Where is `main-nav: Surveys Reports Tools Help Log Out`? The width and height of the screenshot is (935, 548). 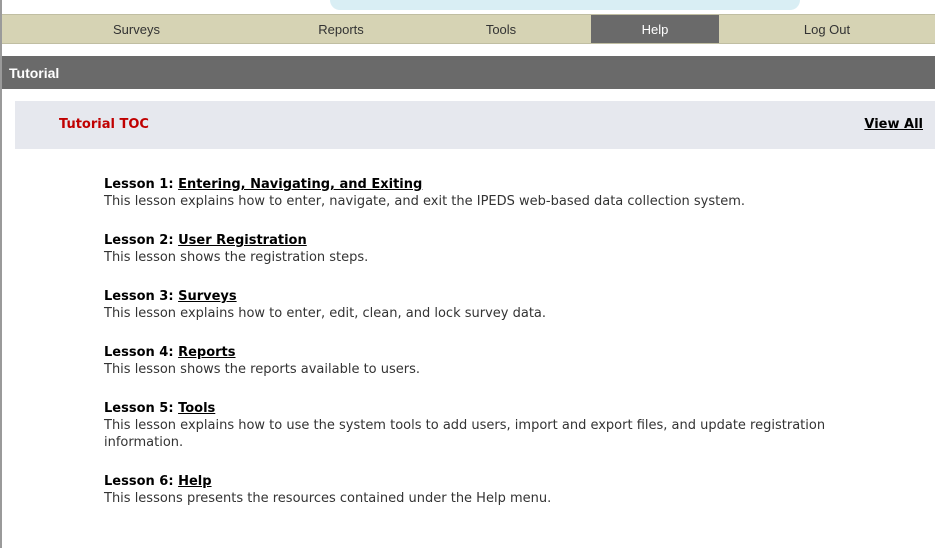 main-nav: Surveys Reports Tools Help Log Out is located at coordinates (468, 29).